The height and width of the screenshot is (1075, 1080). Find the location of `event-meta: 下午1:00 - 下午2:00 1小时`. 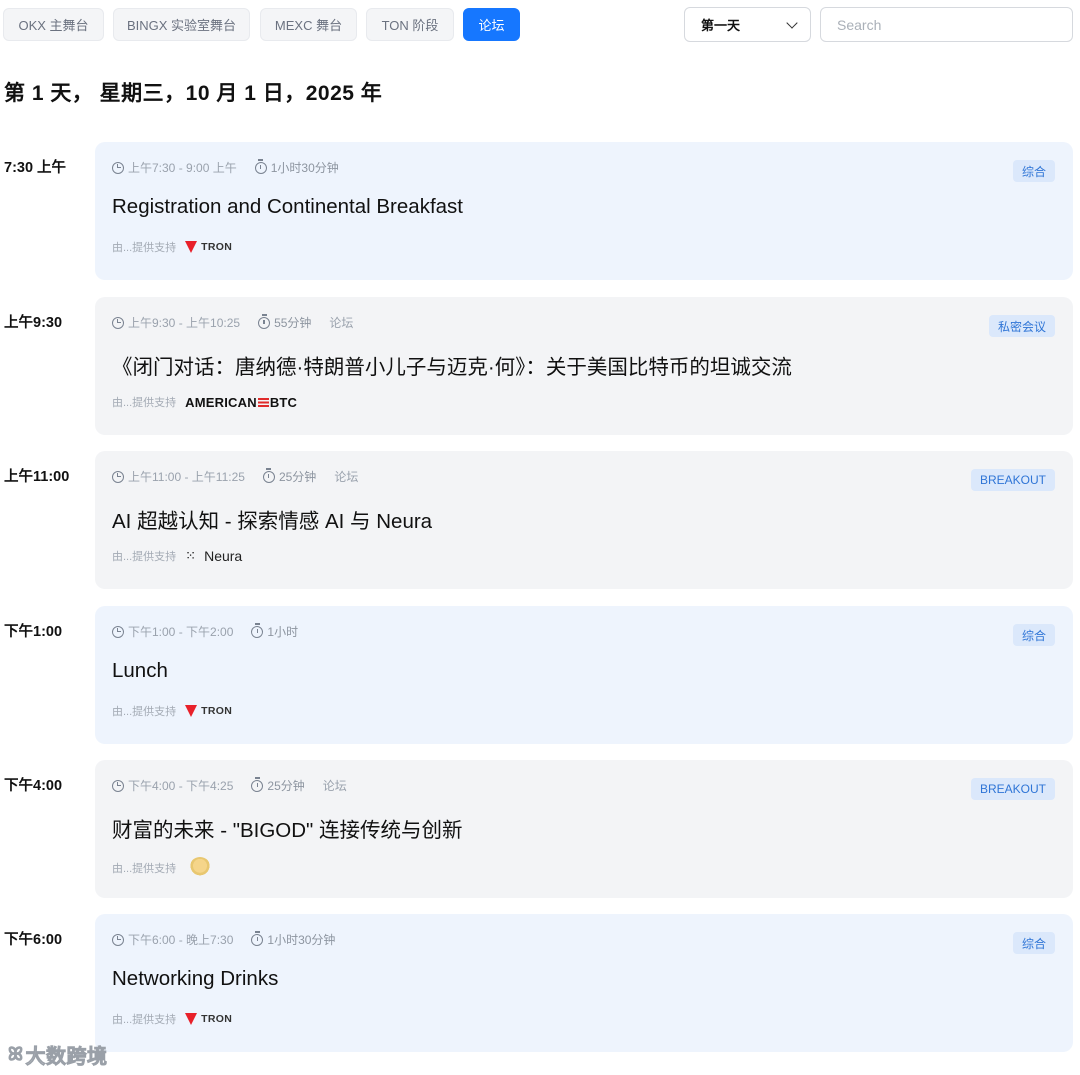

event-meta: 下午1:00 - 下午2:00 1小时 is located at coordinates (214, 631).